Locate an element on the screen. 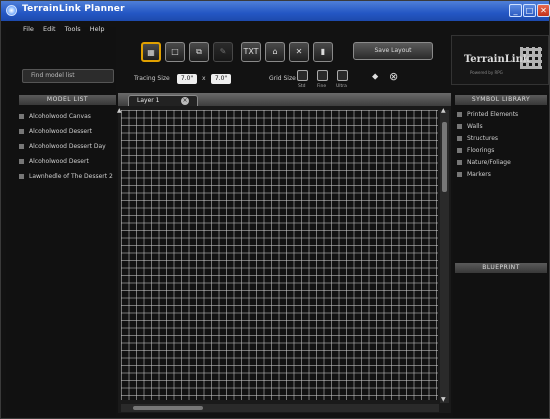 Image resolution: width=550 pixels, height=419 pixels. menu-bar: File Edit Tools Help is located at coordinates (67, 29).